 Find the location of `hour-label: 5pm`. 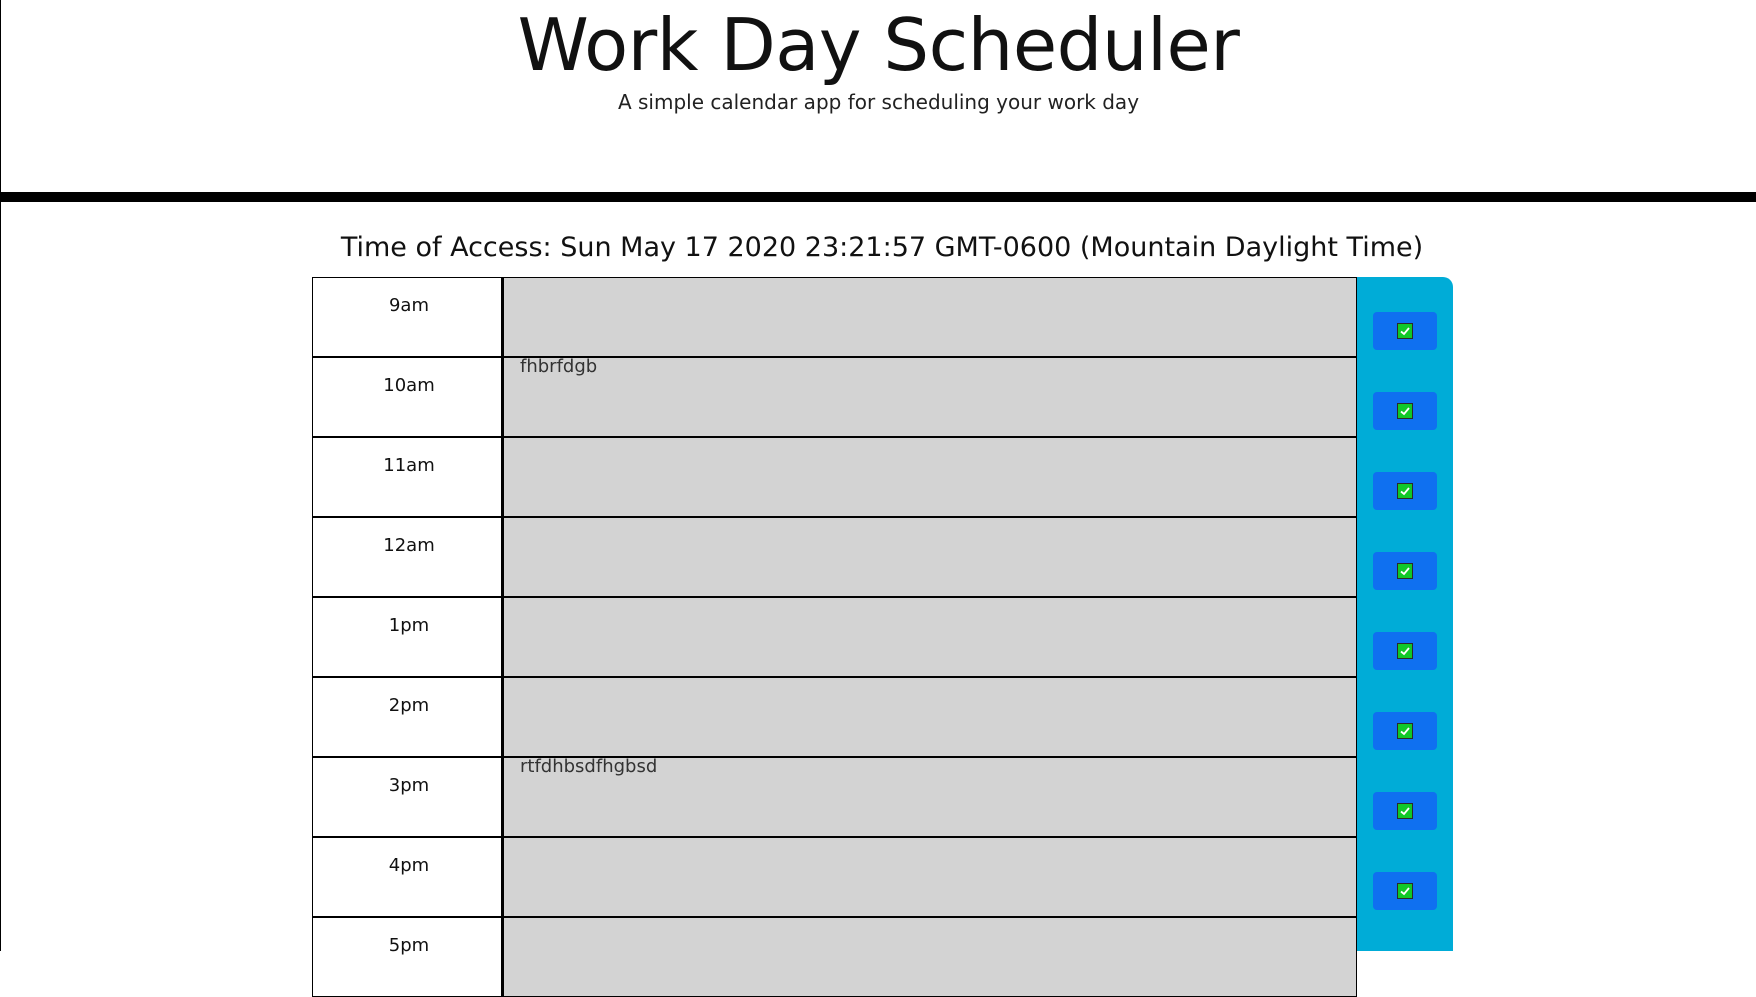

hour-label: 5pm is located at coordinates (407, 957).